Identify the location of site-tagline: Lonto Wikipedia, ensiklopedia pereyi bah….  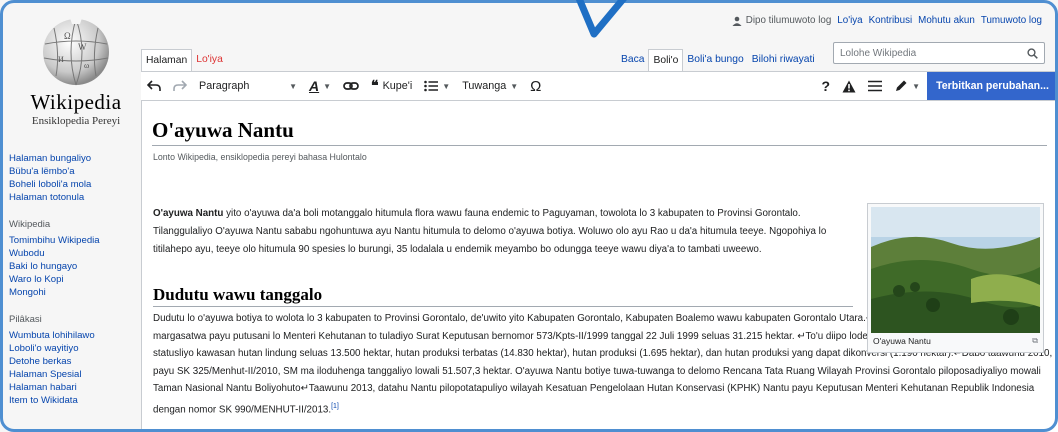
(260, 157).